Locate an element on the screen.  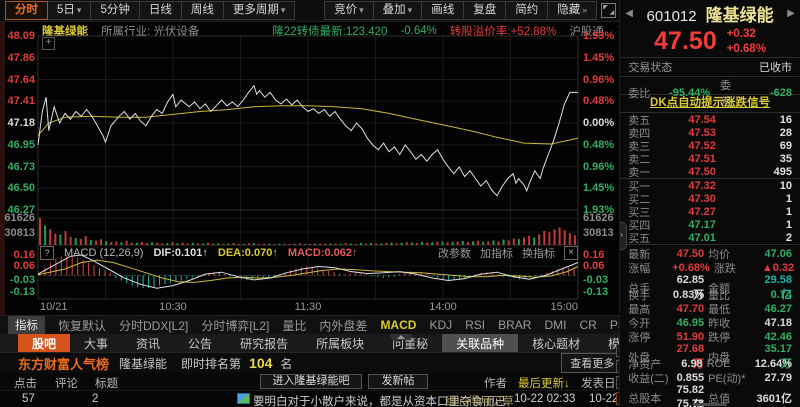
period-fenshi-button: 分时 is located at coordinates (26, 10).